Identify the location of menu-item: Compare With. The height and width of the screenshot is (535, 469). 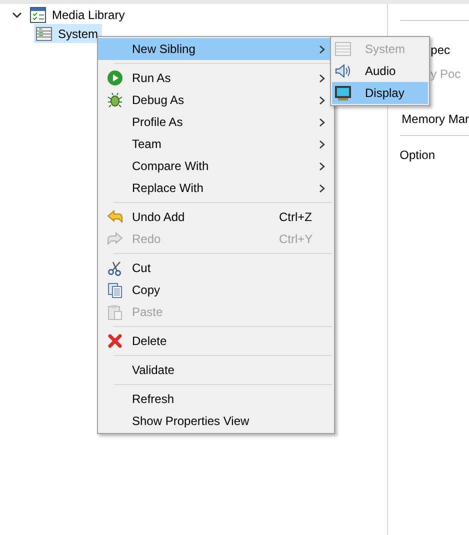
(216, 166).